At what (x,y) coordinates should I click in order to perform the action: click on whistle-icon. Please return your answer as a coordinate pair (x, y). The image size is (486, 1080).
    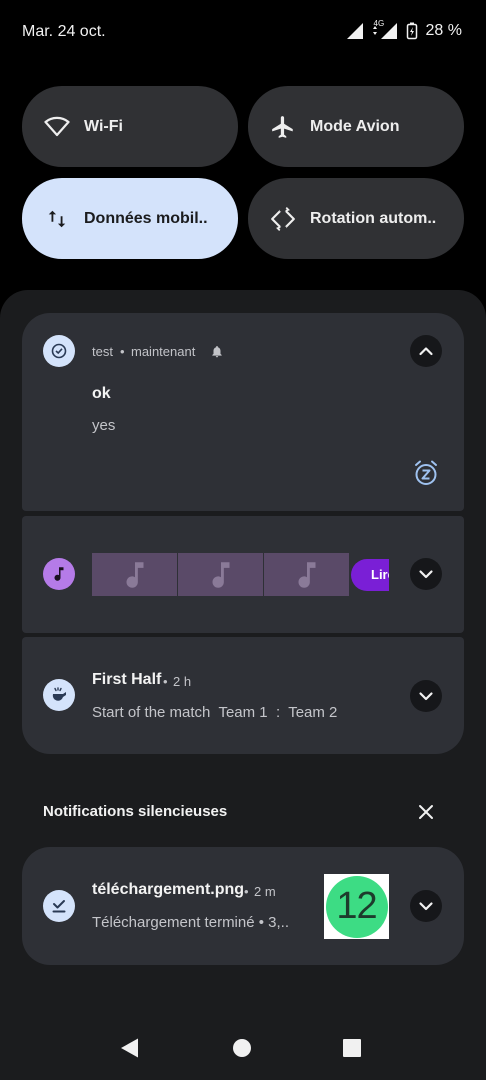
    Looking at the image, I should click on (59, 695).